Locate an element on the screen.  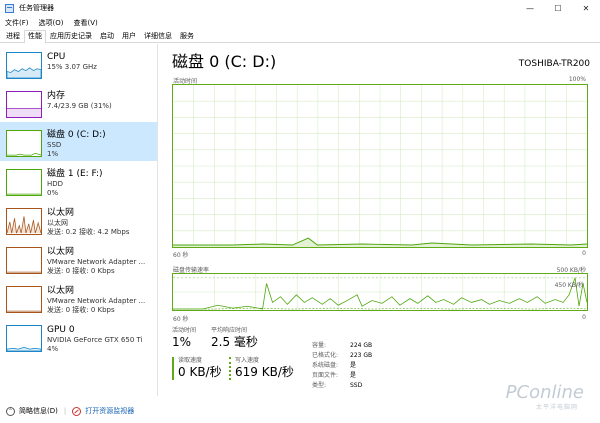
open-resource-monitor-link: 打开资源监视器 is located at coordinates (109, 411).